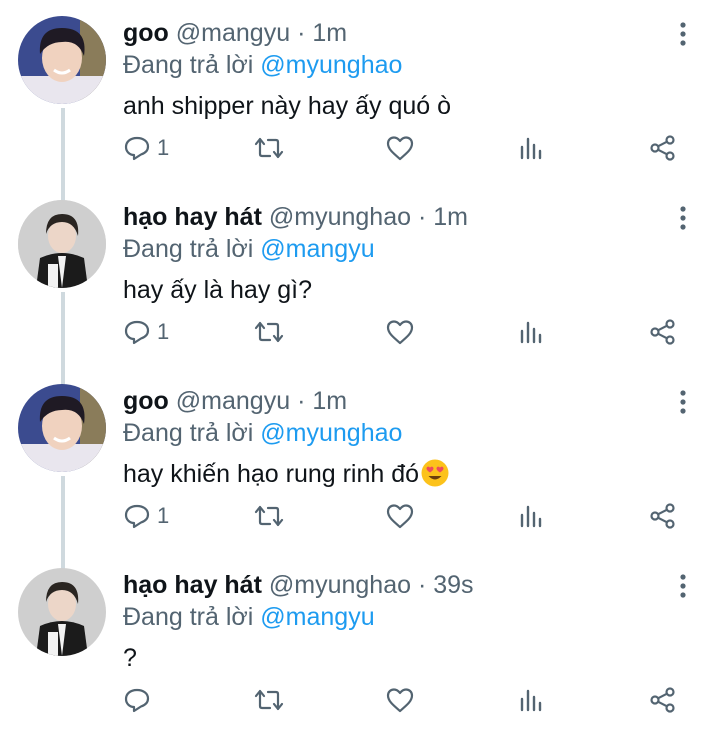 The image size is (720, 738). I want to click on tweet-text: hay khiến hạo rung rinh đó, so click(286, 477).